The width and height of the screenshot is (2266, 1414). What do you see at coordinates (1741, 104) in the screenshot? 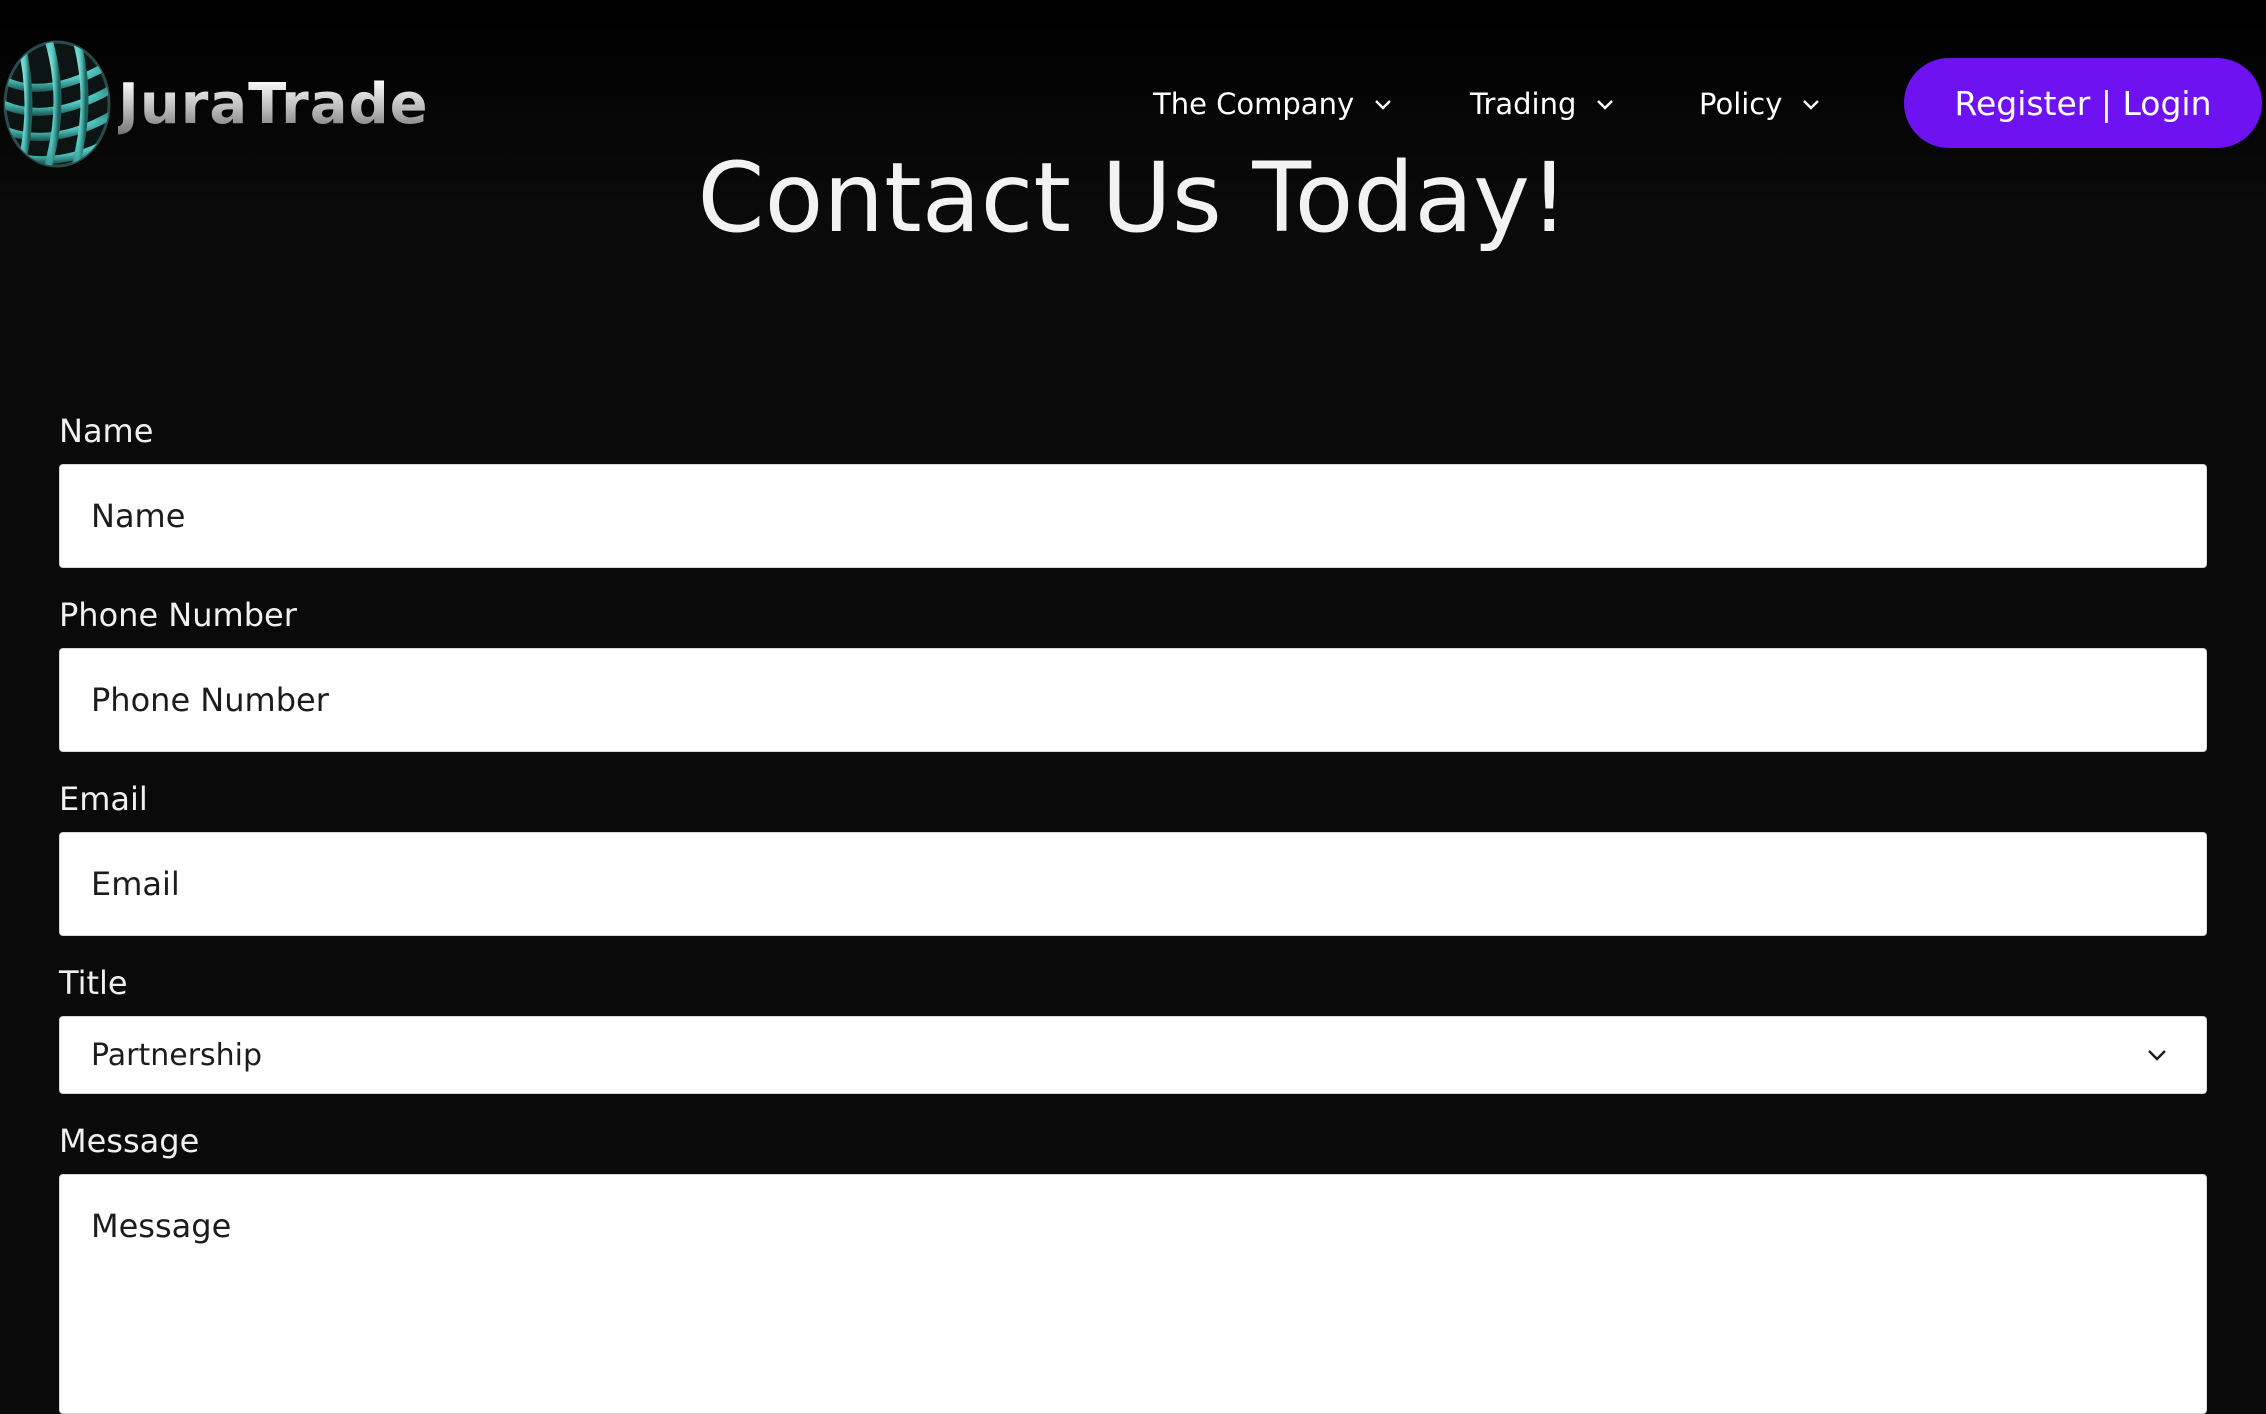
I see `nav-label: Policy` at bounding box center [1741, 104].